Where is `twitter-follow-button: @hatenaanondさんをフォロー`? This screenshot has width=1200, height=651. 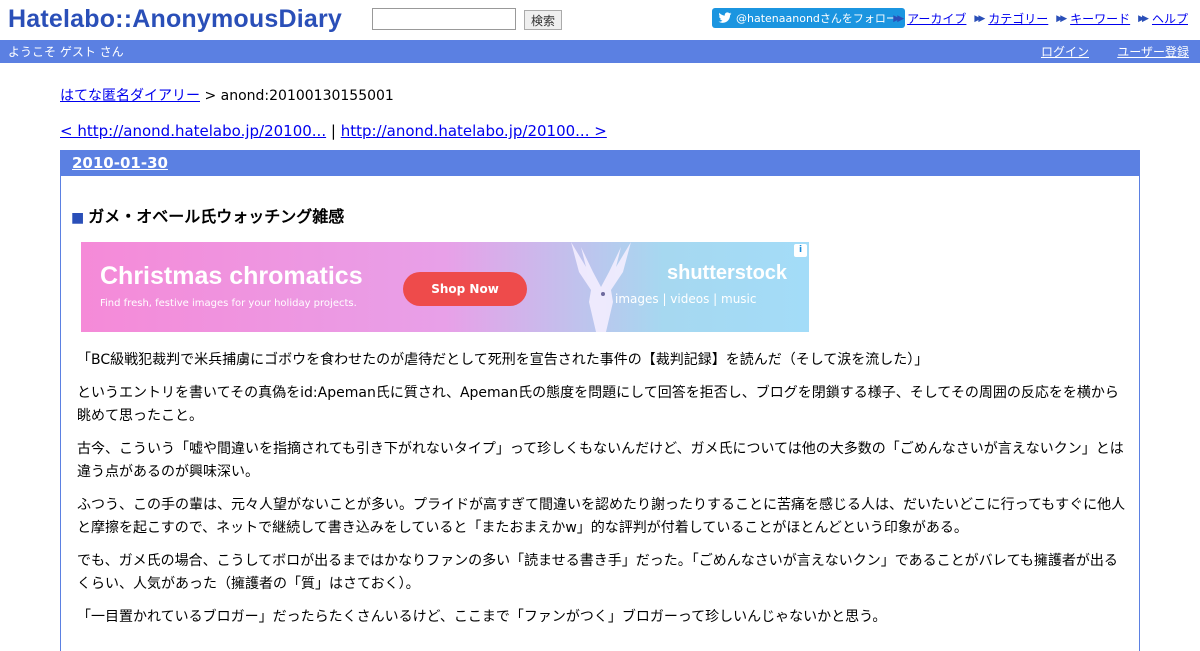 twitter-follow-button: @hatenaanondさんをフォロー is located at coordinates (808, 18).